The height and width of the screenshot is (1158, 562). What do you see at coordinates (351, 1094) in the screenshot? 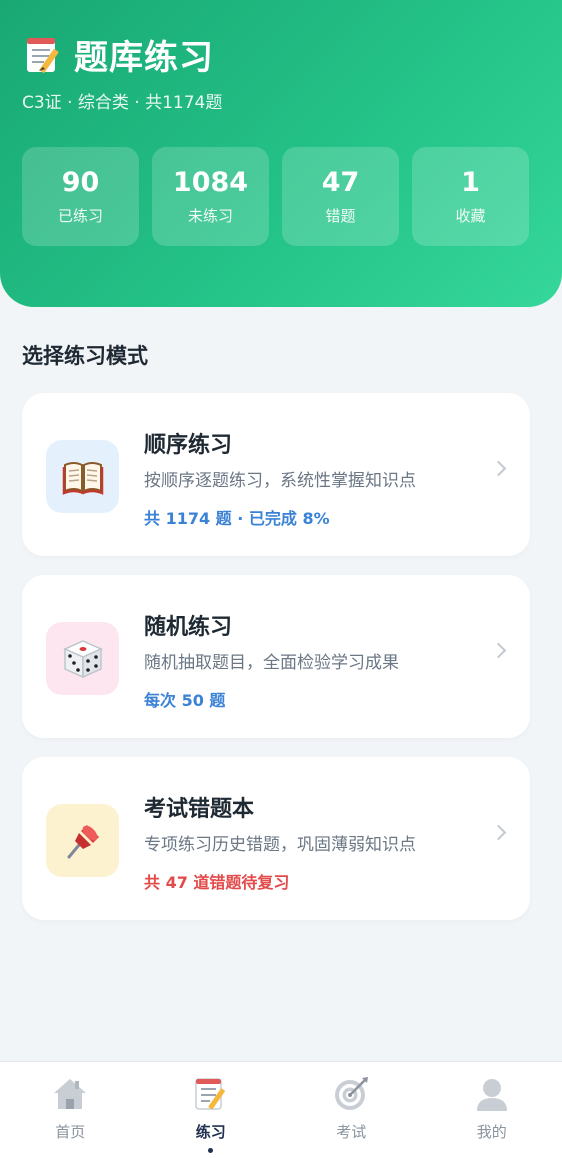
I see `target-icon` at bounding box center [351, 1094].